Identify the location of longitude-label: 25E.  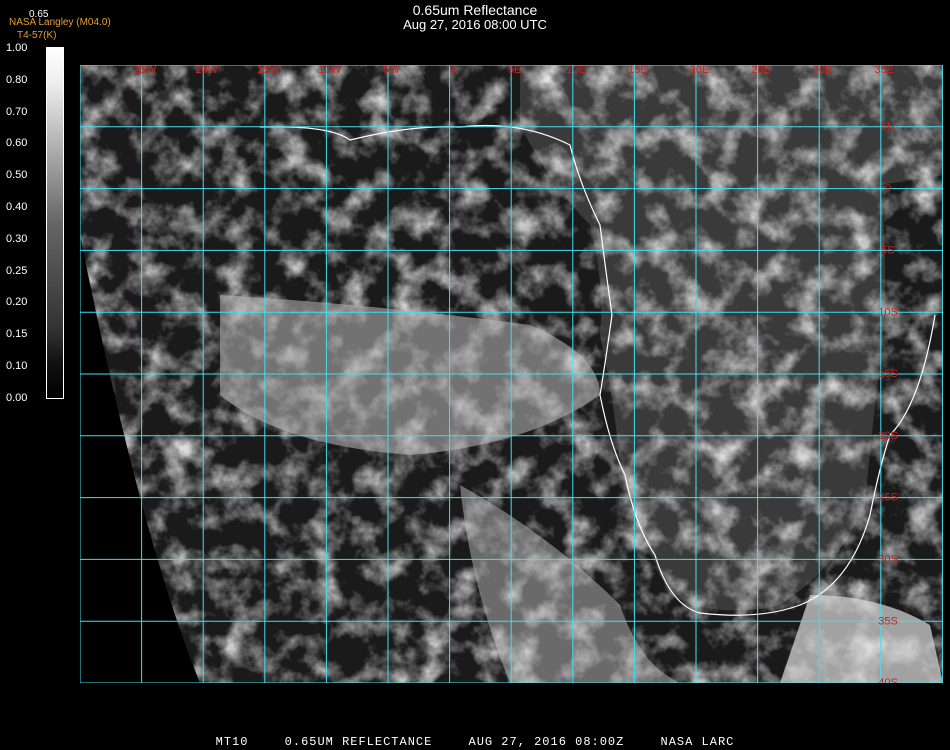
(761, 70).